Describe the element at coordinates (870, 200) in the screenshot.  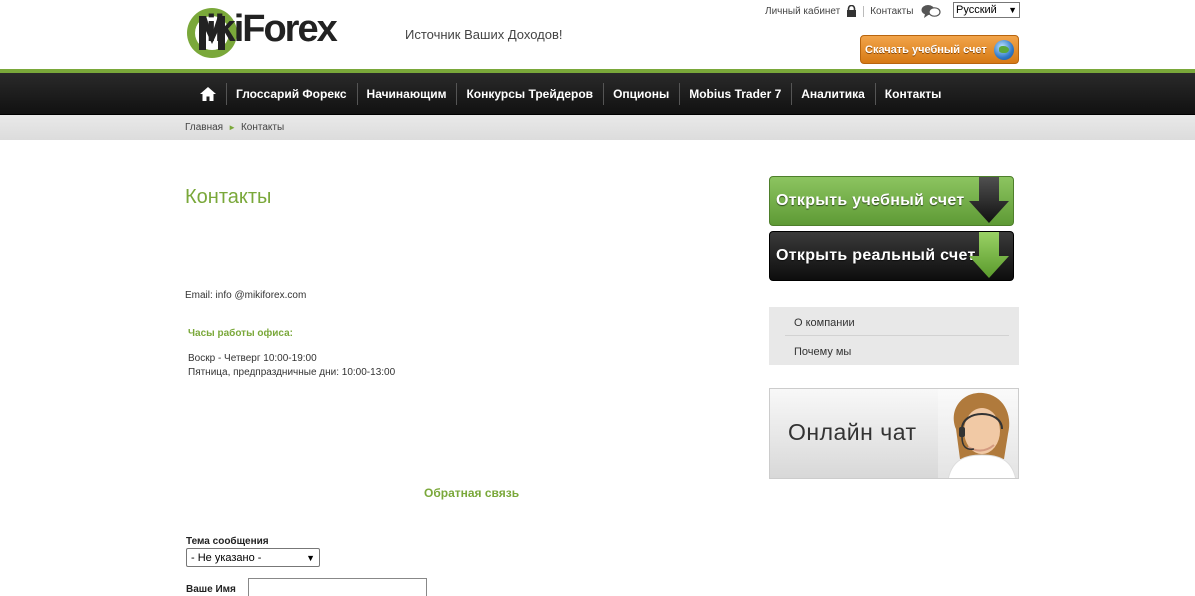
I see `open-demo-label: Открыть учебный счет` at that location.